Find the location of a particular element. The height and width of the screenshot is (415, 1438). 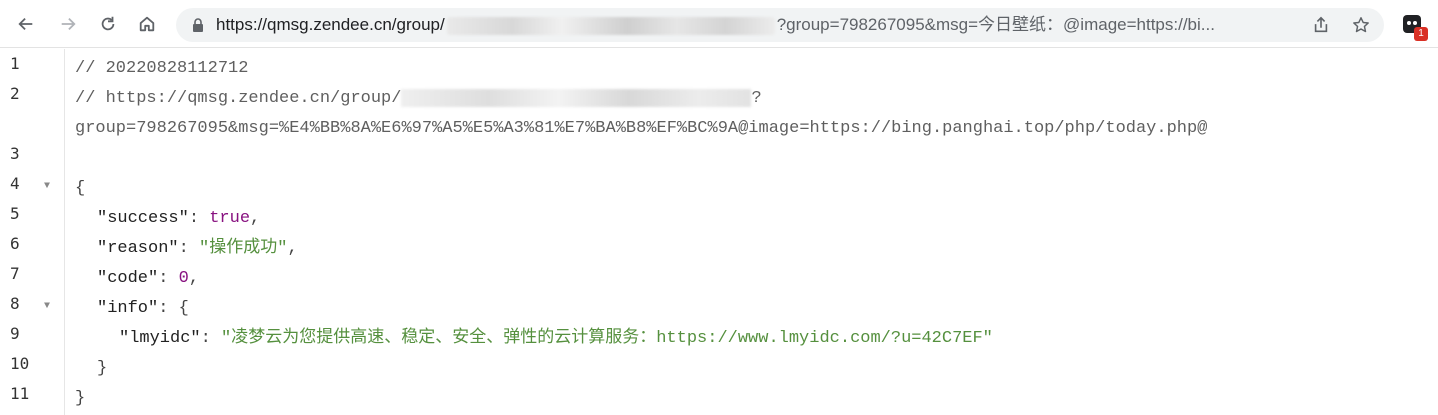

star-icon is located at coordinates (1361, 25).